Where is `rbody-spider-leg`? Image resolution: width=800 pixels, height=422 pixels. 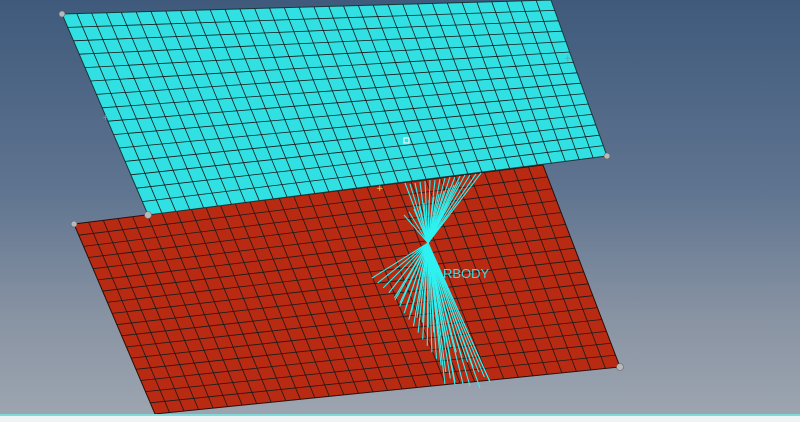 rbody-spider-leg is located at coordinates (427, 294).